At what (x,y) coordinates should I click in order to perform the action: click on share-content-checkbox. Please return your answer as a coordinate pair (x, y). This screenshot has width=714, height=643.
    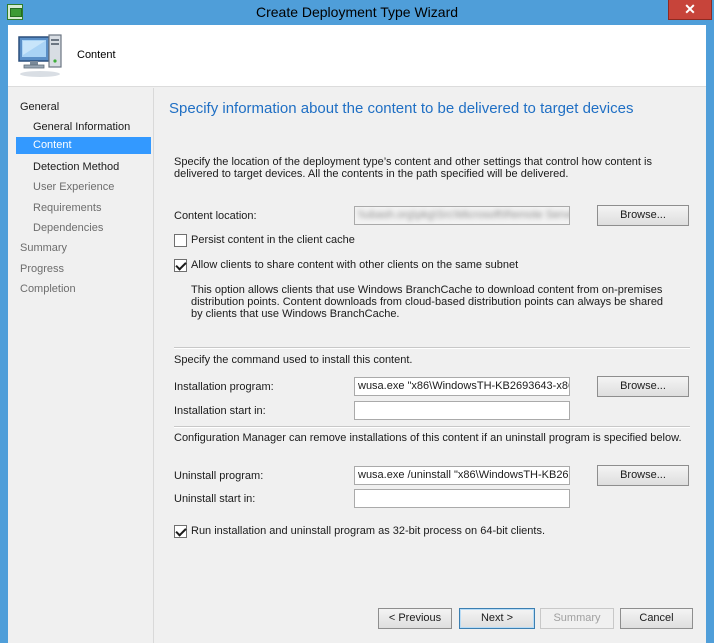
    Looking at the image, I should click on (180, 265).